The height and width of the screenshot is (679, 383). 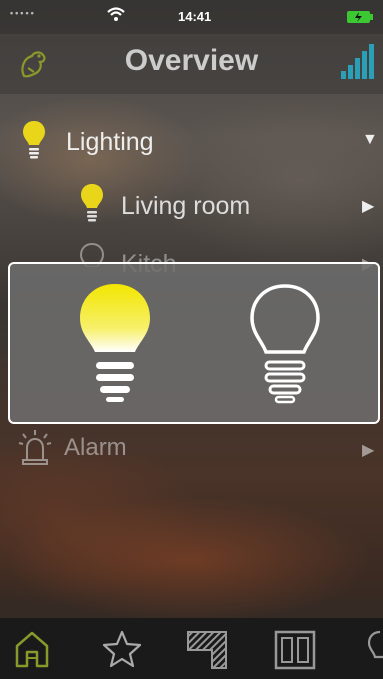 What do you see at coordinates (116, 15) in the screenshot?
I see `wifi-icon` at bounding box center [116, 15].